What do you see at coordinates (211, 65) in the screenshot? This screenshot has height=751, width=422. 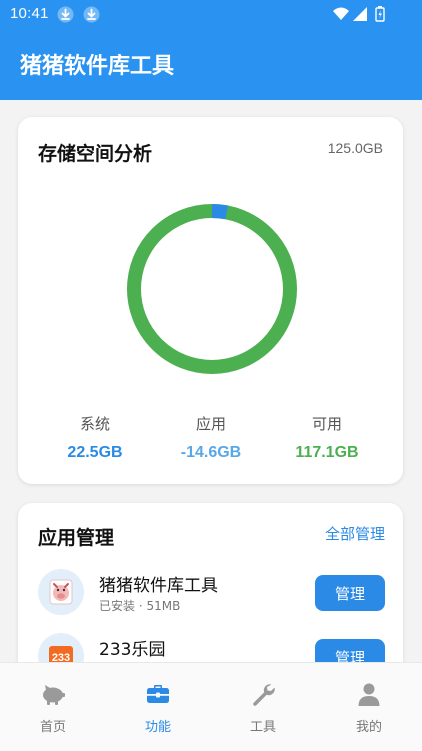 I see `app-bar: 猪猪软件库工具` at bounding box center [211, 65].